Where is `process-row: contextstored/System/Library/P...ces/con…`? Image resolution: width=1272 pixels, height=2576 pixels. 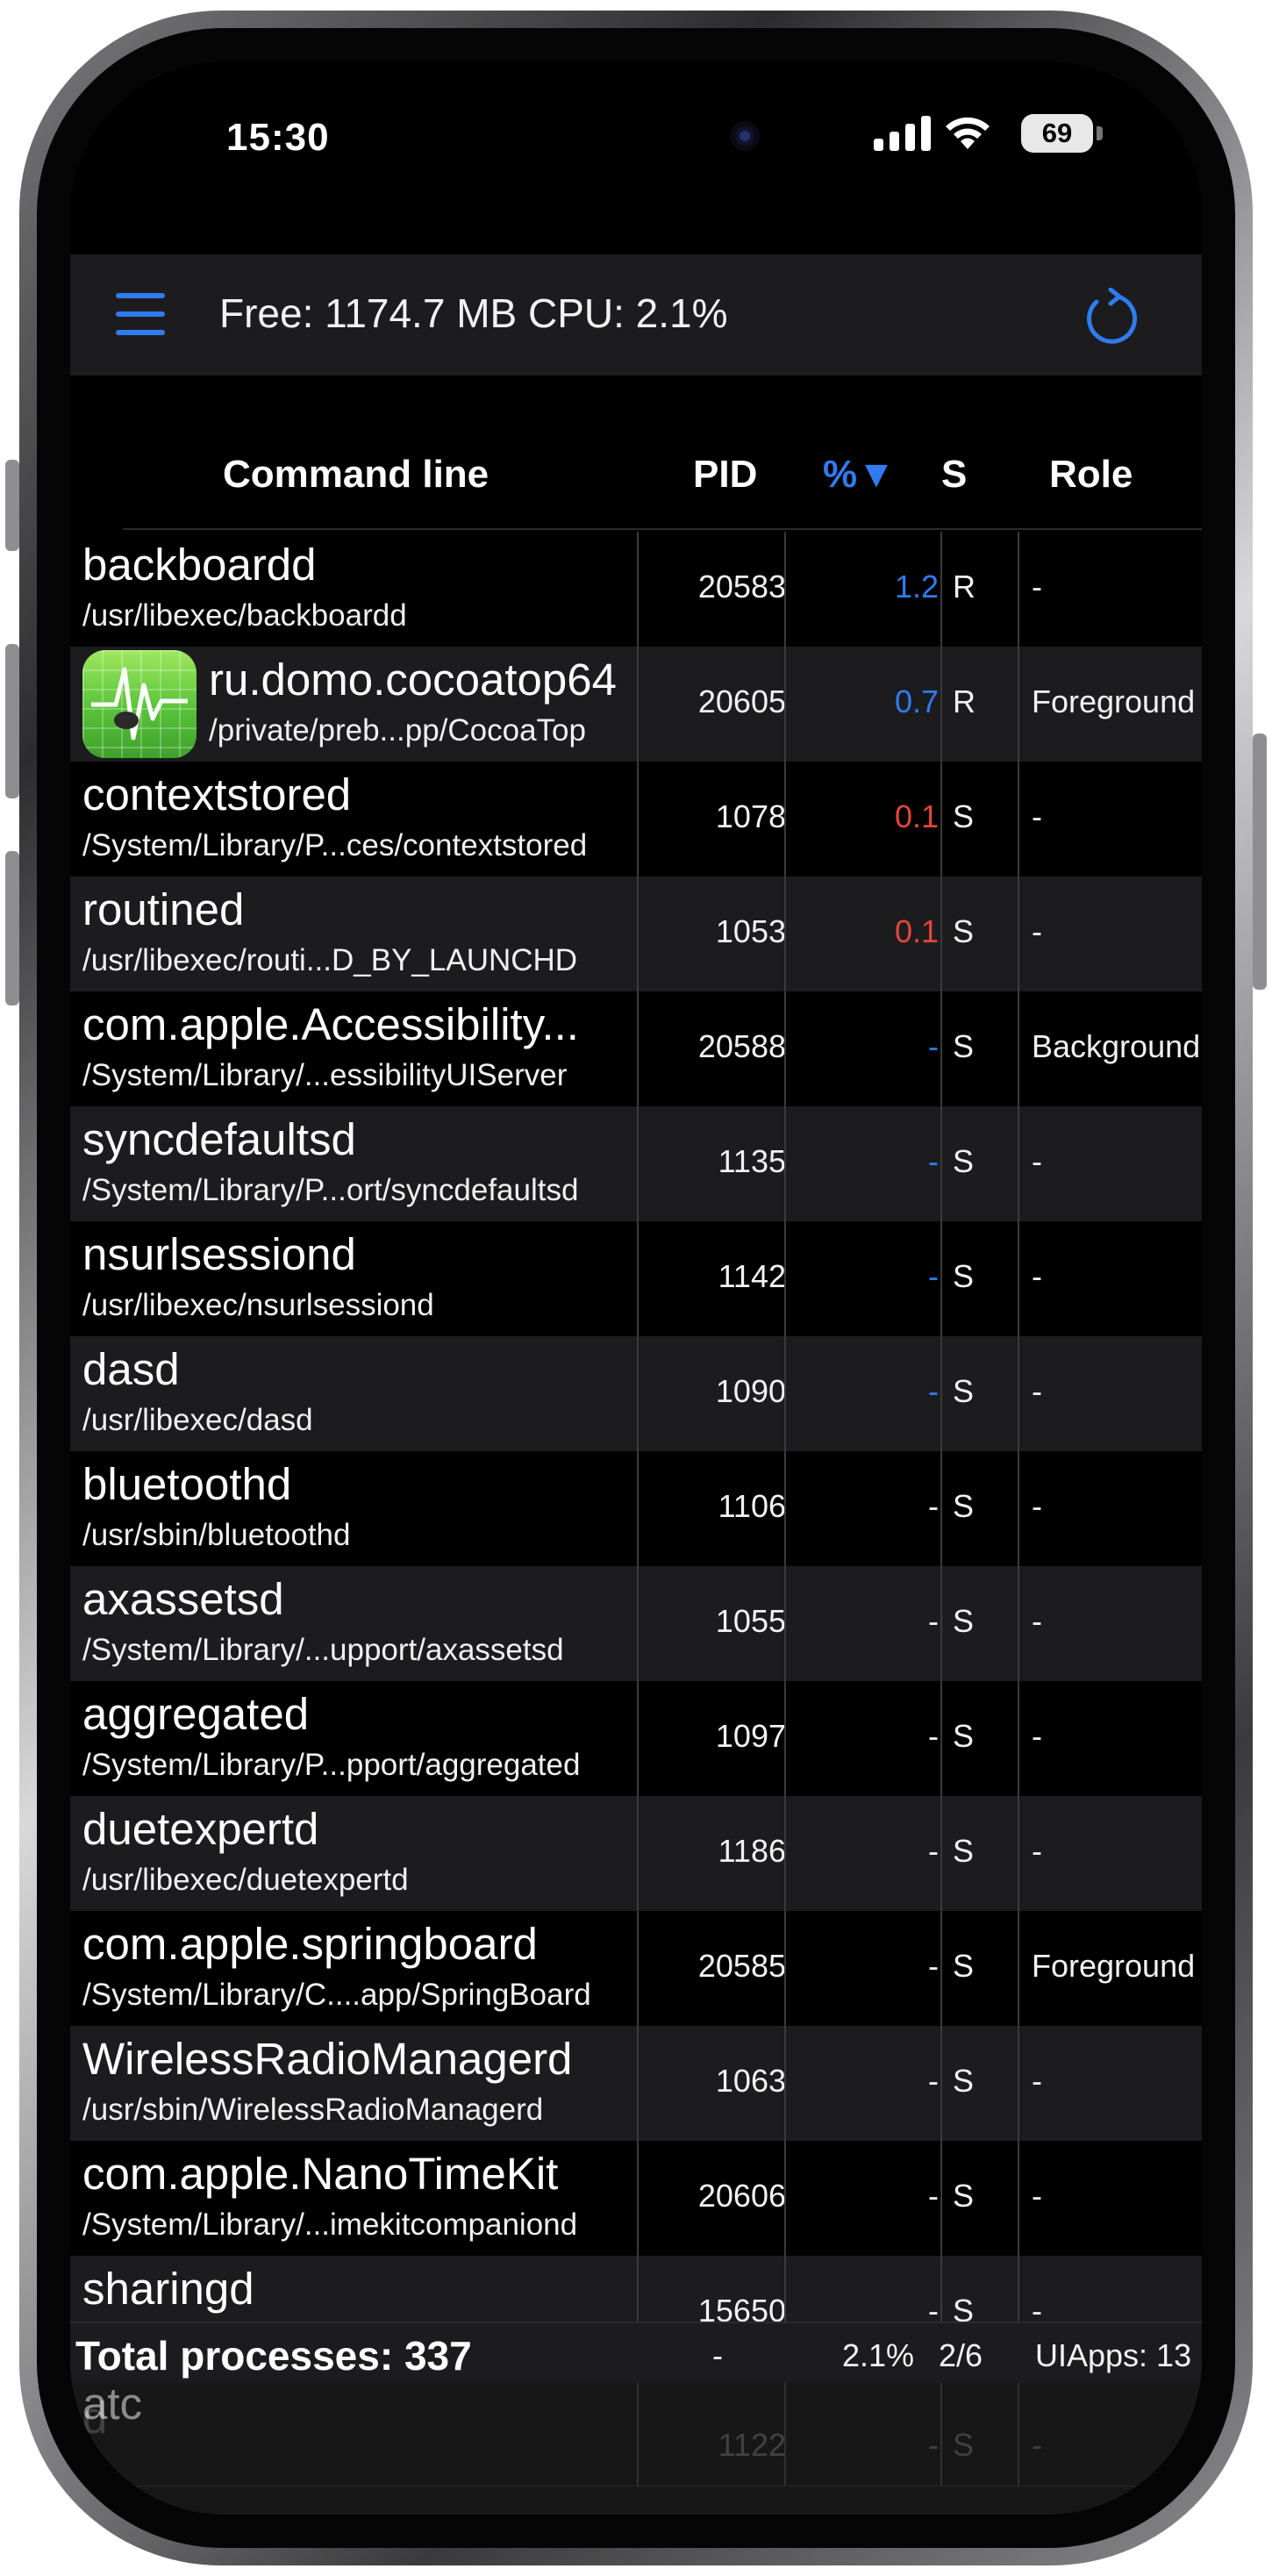
process-row: contextstored/System/Library/P...ces/con… is located at coordinates (636, 819).